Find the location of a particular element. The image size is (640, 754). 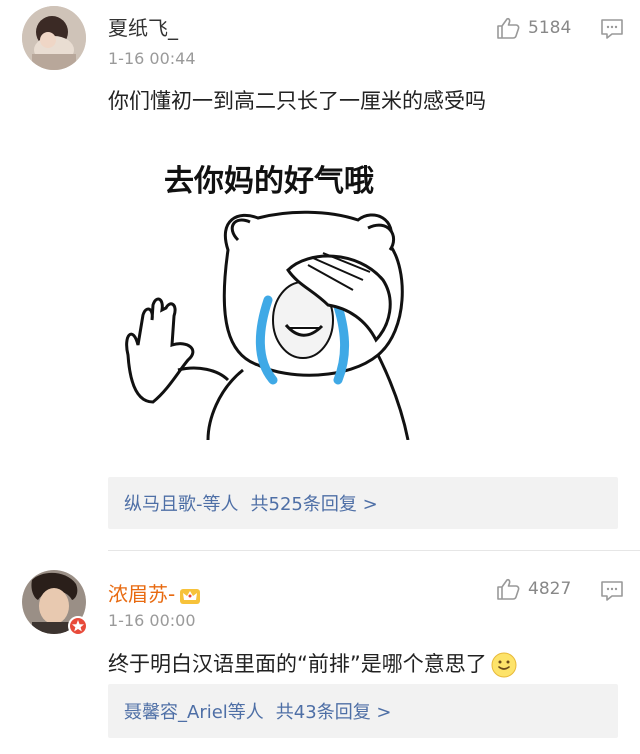

like-button: 5184 is located at coordinates (533, 28).